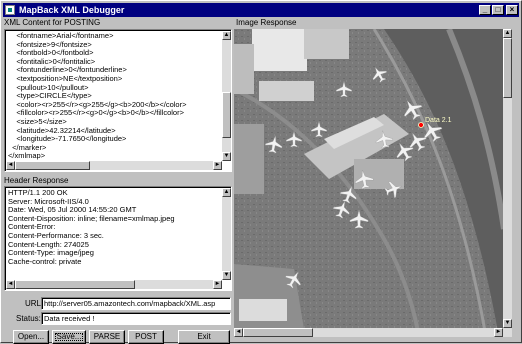 The height and width of the screenshot is (344, 522). Describe the element at coordinates (226, 115) in the screenshot. I see `xml-scroll-thumb` at that location.